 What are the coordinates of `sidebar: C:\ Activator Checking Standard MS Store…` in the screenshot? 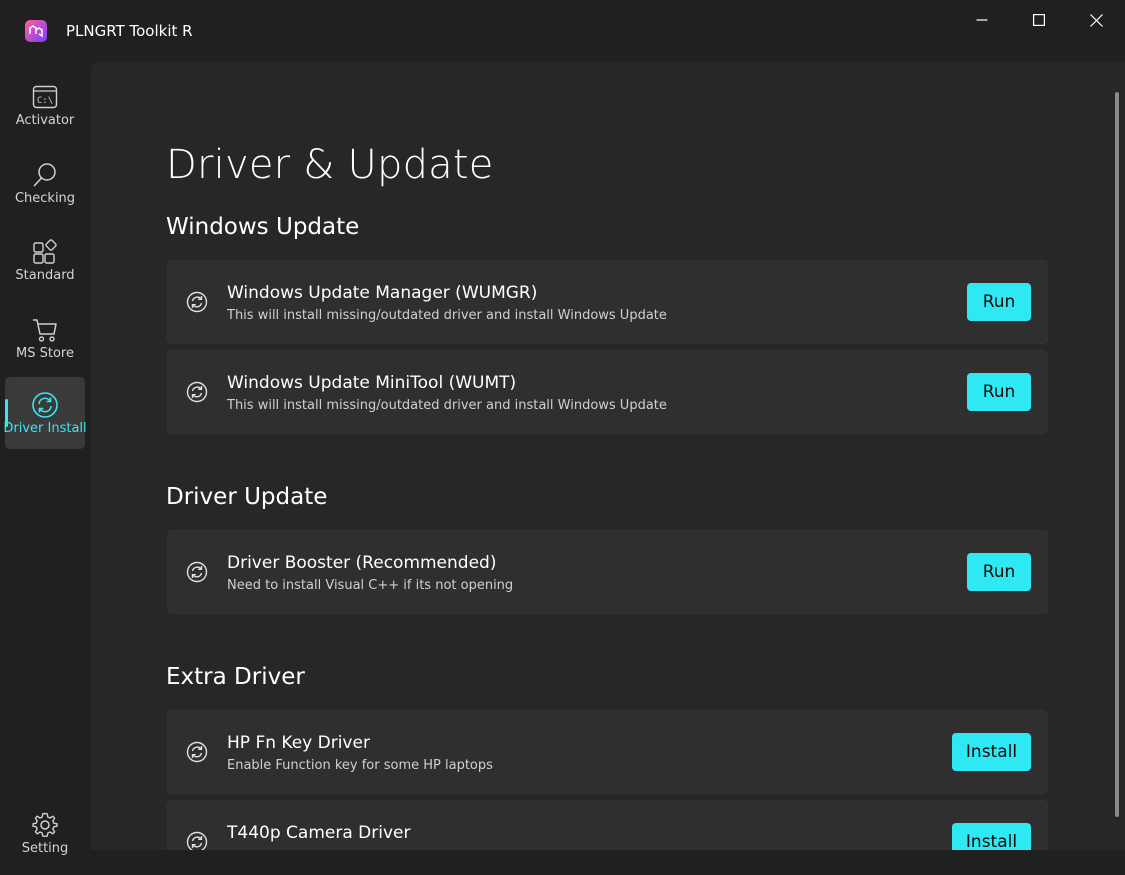 It's located at (45, 468).